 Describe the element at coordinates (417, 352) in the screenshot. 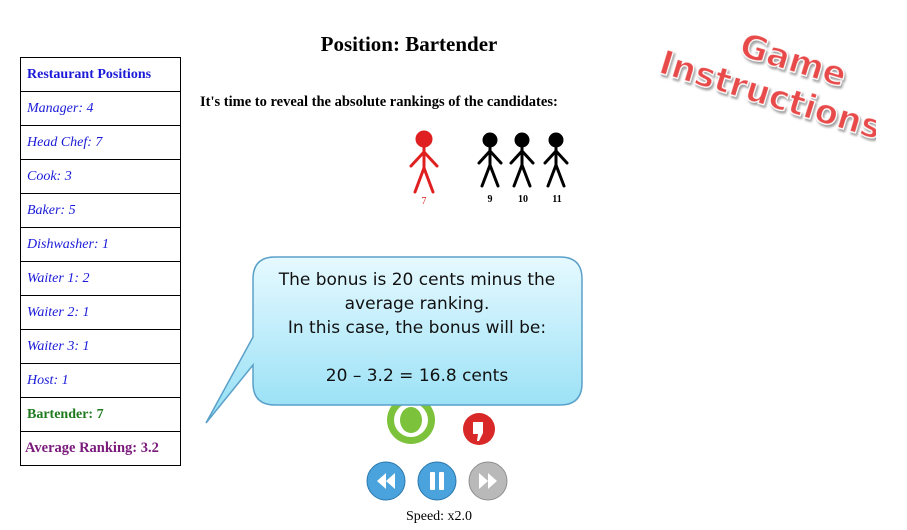

I see `bubble-blank-line` at that location.